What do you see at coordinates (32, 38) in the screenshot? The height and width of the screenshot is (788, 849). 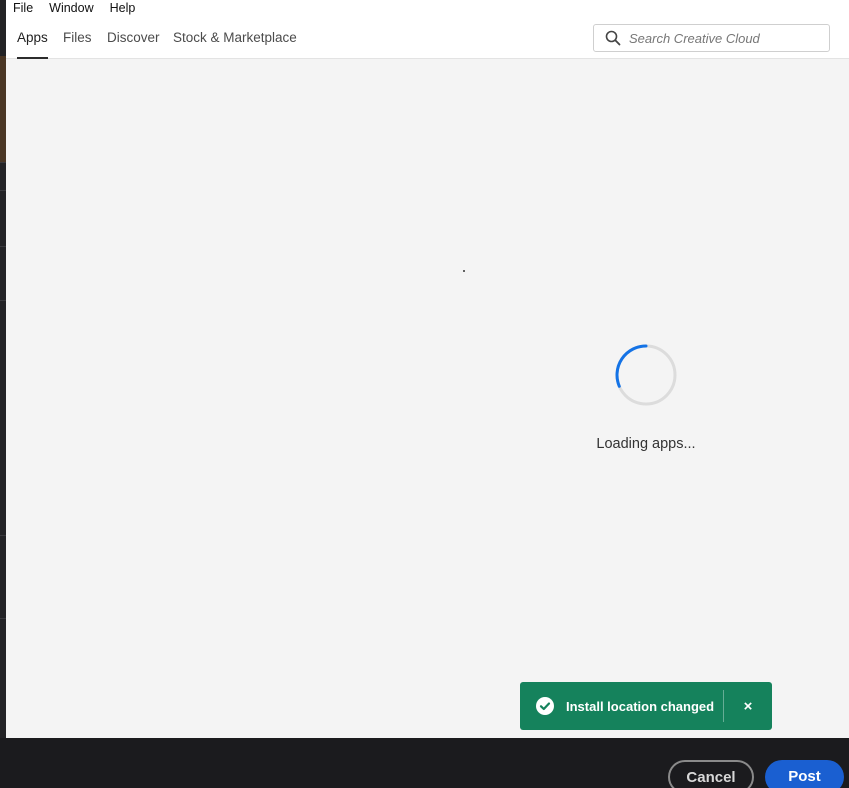 I see `tab-apps: Apps` at bounding box center [32, 38].